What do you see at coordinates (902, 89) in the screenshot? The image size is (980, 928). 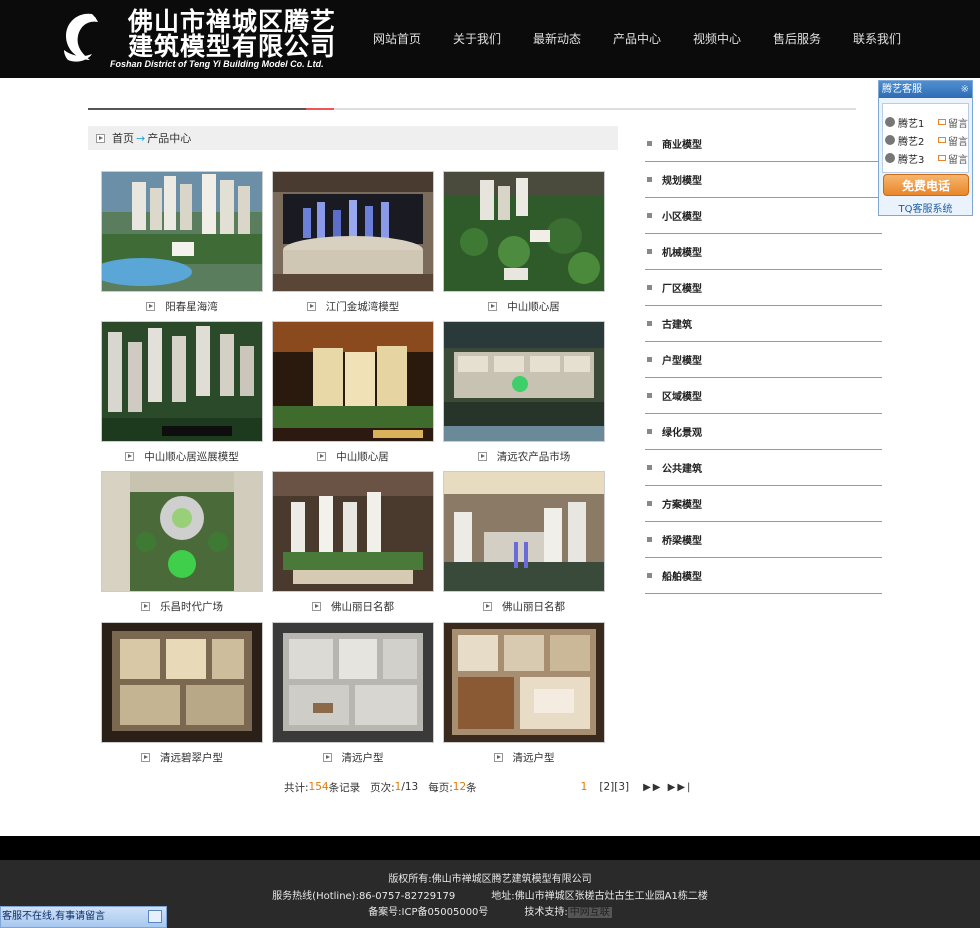 I see `service-title: 腾艺客服` at bounding box center [902, 89].